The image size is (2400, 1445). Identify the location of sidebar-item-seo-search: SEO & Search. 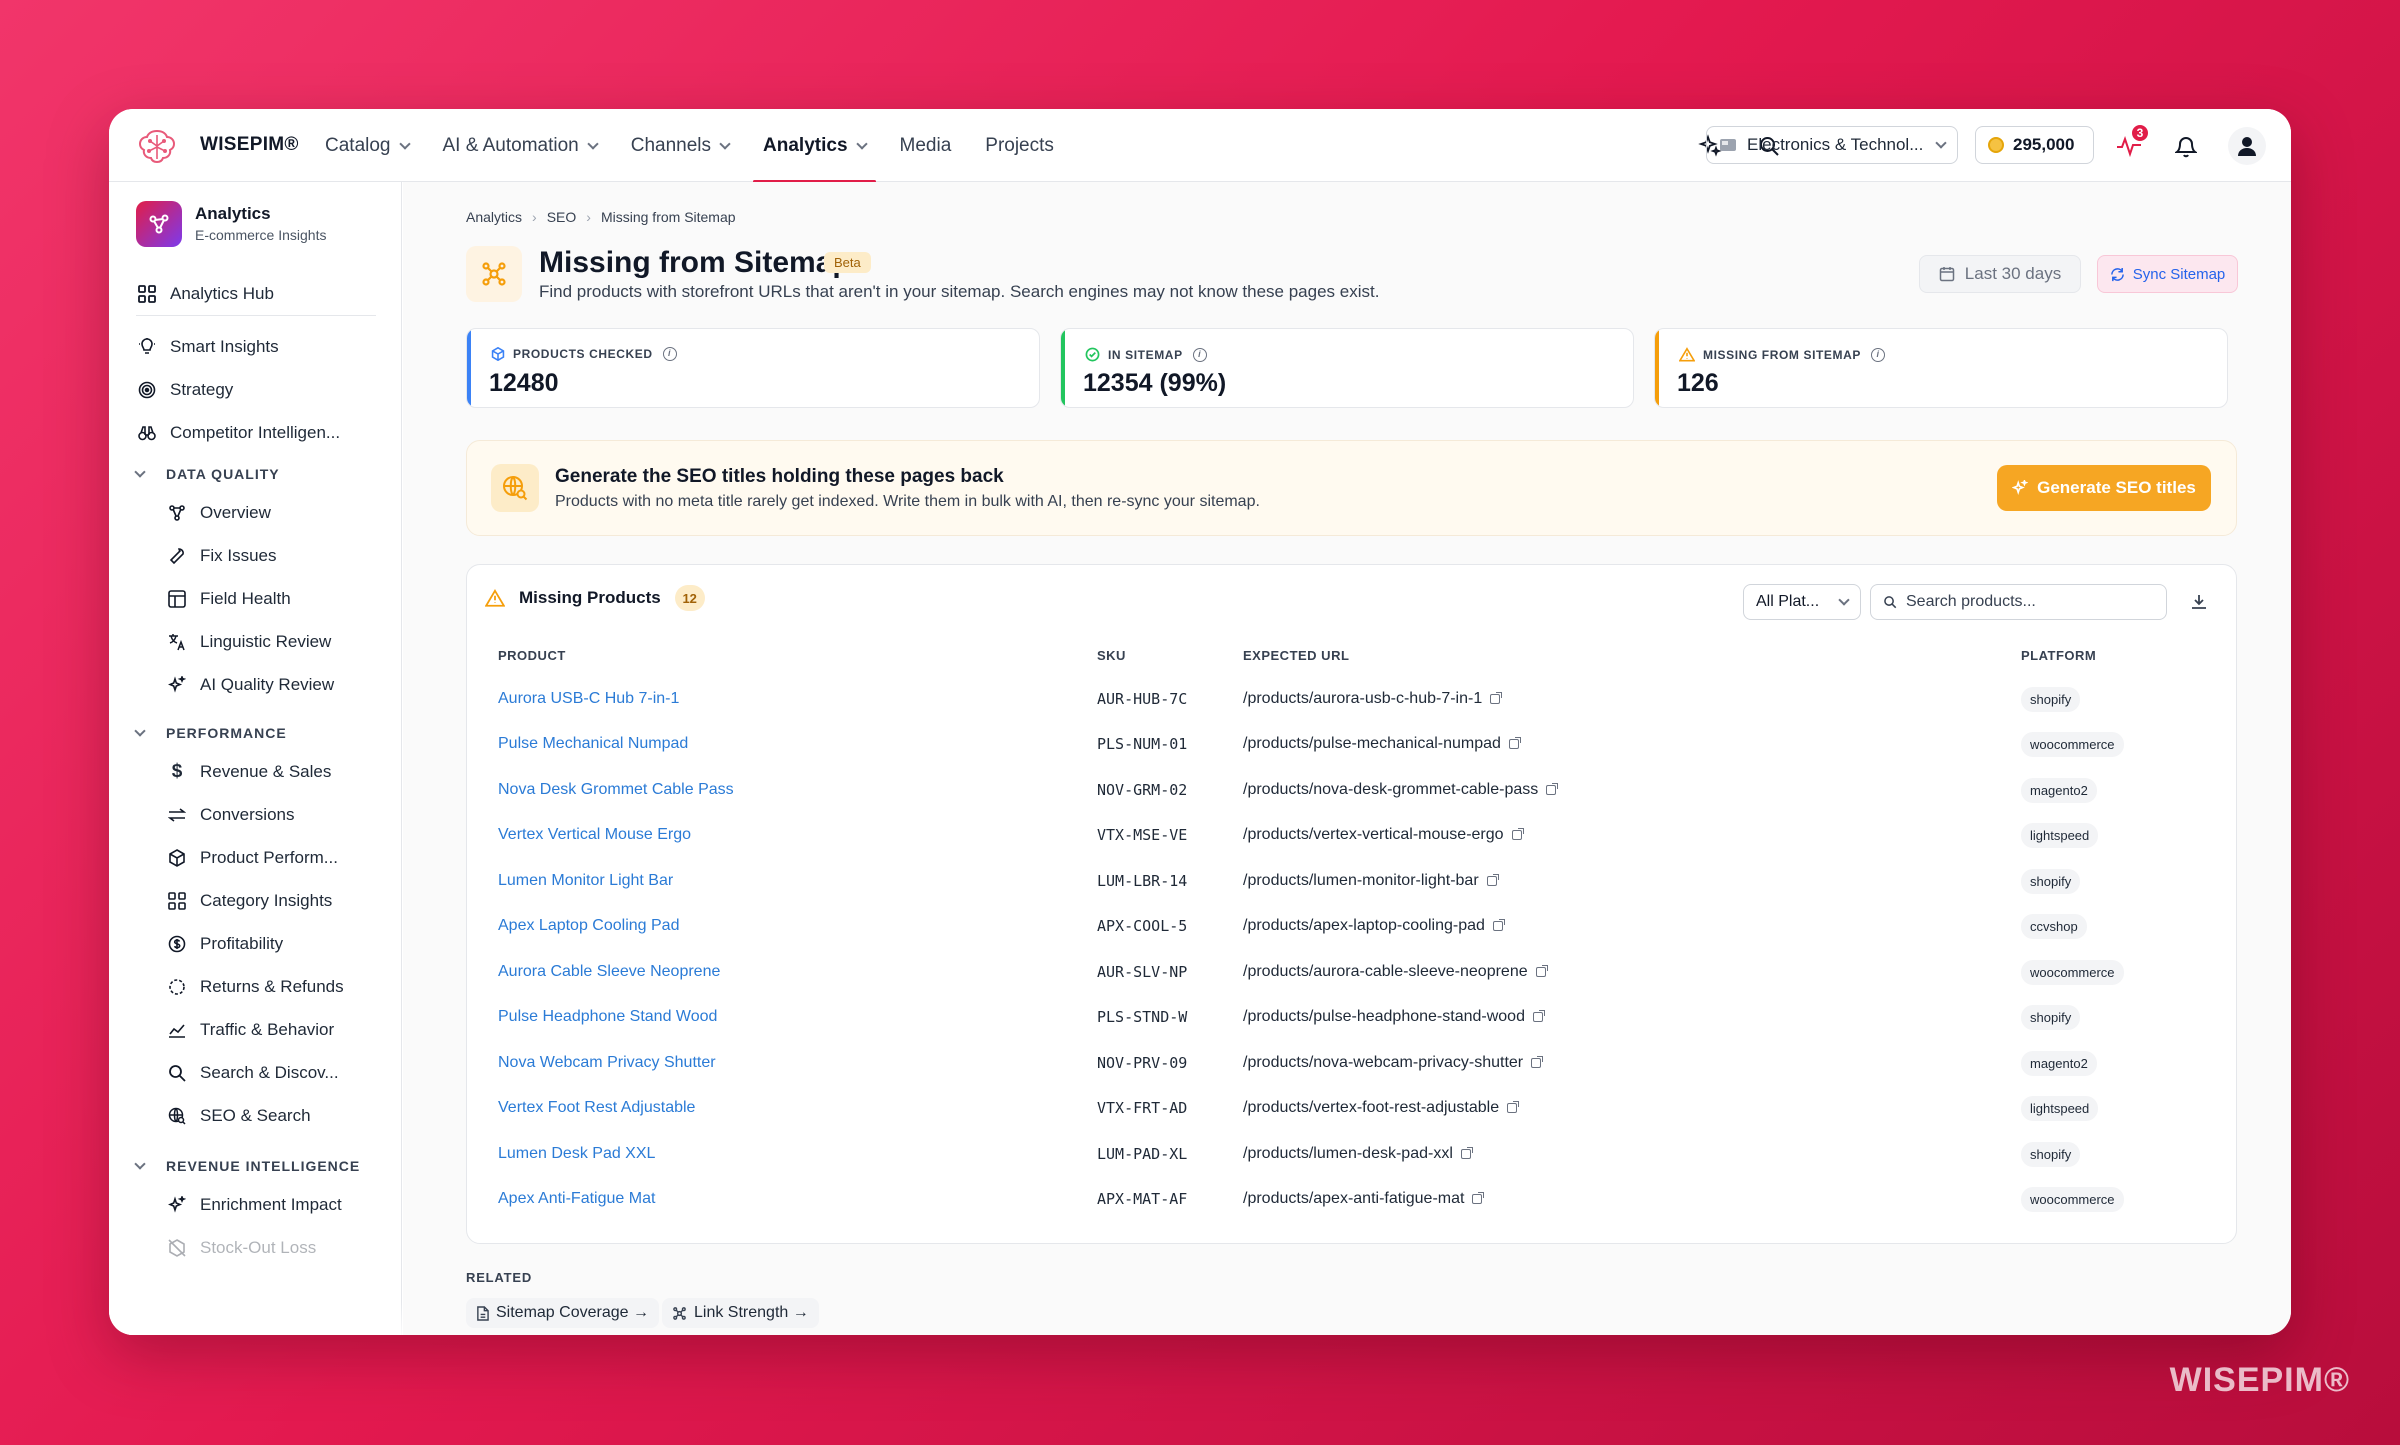
(238, 1116).